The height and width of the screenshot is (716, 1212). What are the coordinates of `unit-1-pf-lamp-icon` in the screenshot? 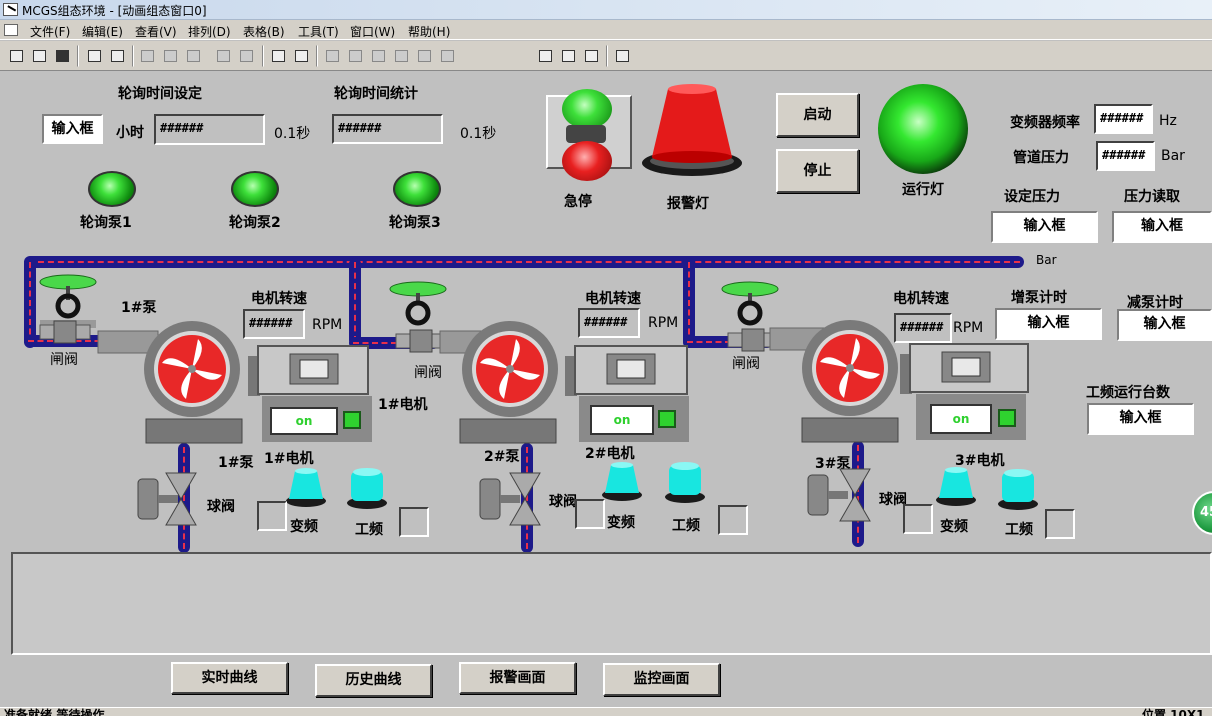 It's located at (367, 488).